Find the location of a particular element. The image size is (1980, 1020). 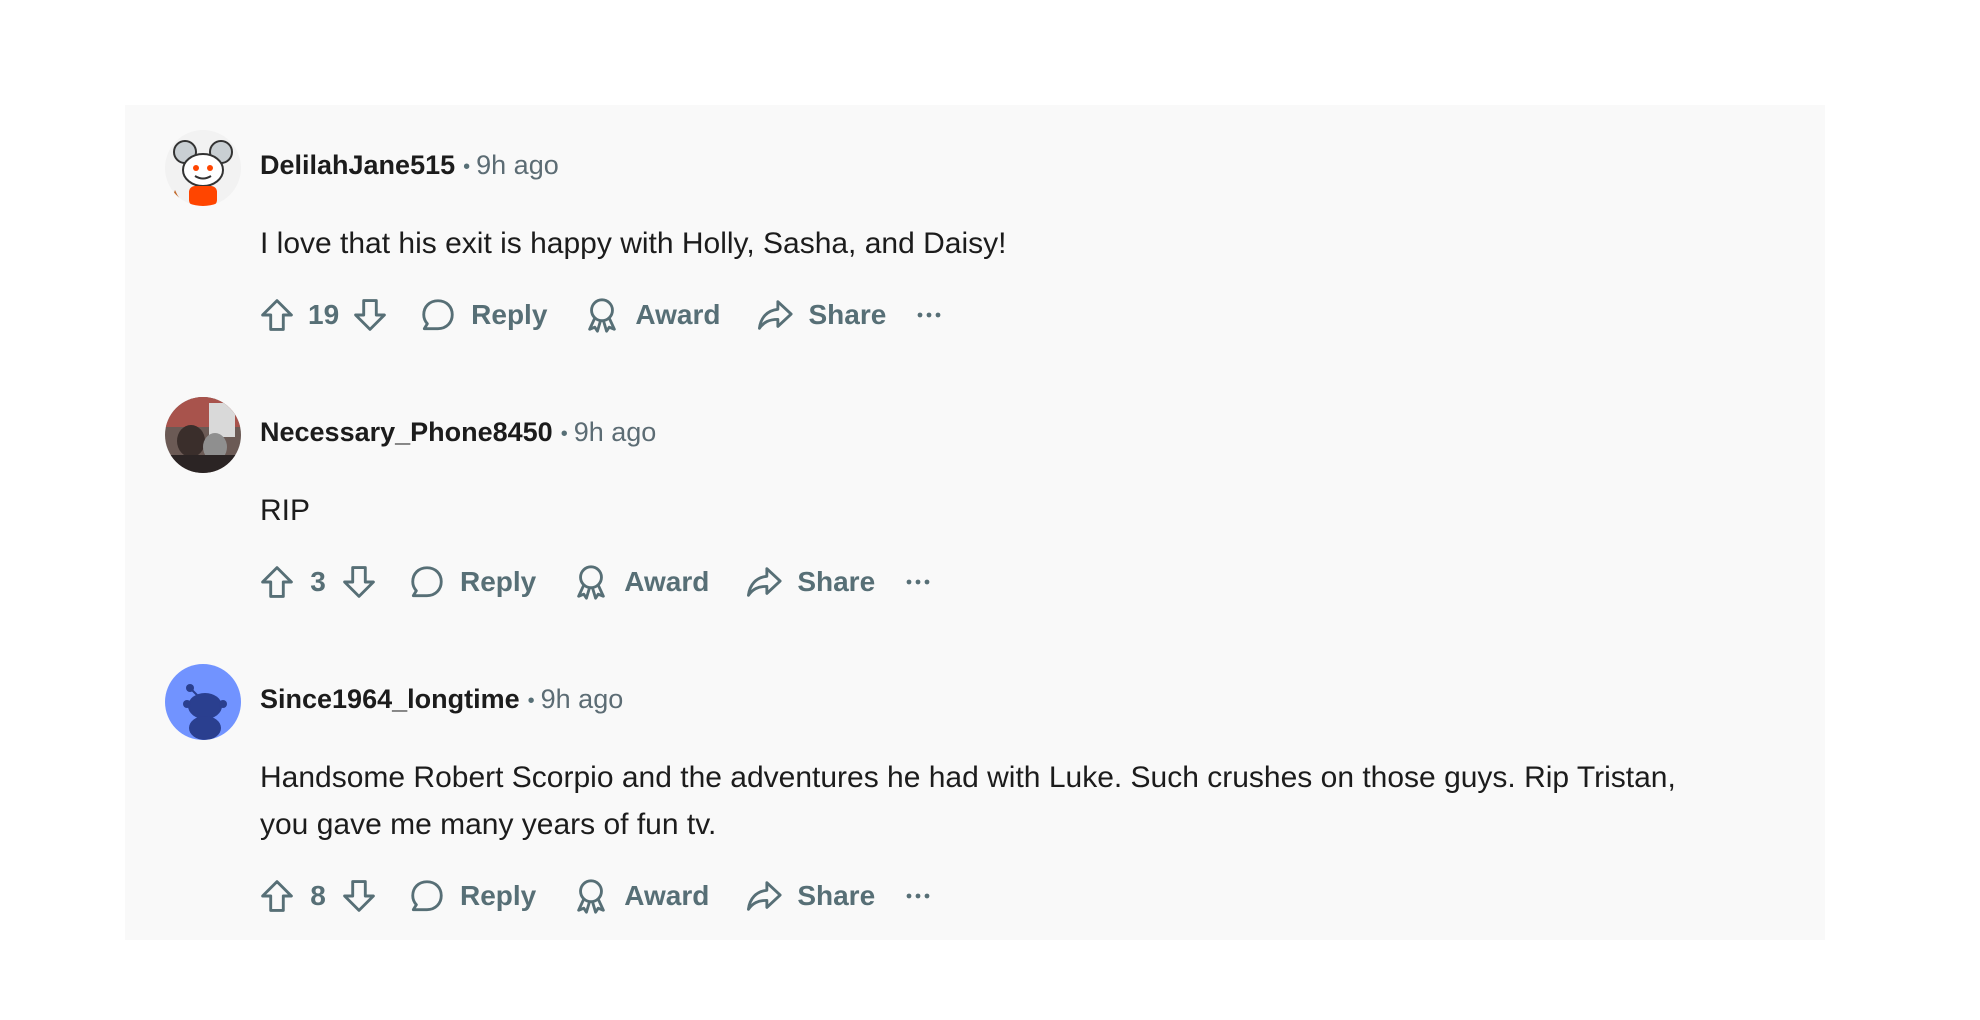

vote-score: 8 is located at coordinates (318, 895).